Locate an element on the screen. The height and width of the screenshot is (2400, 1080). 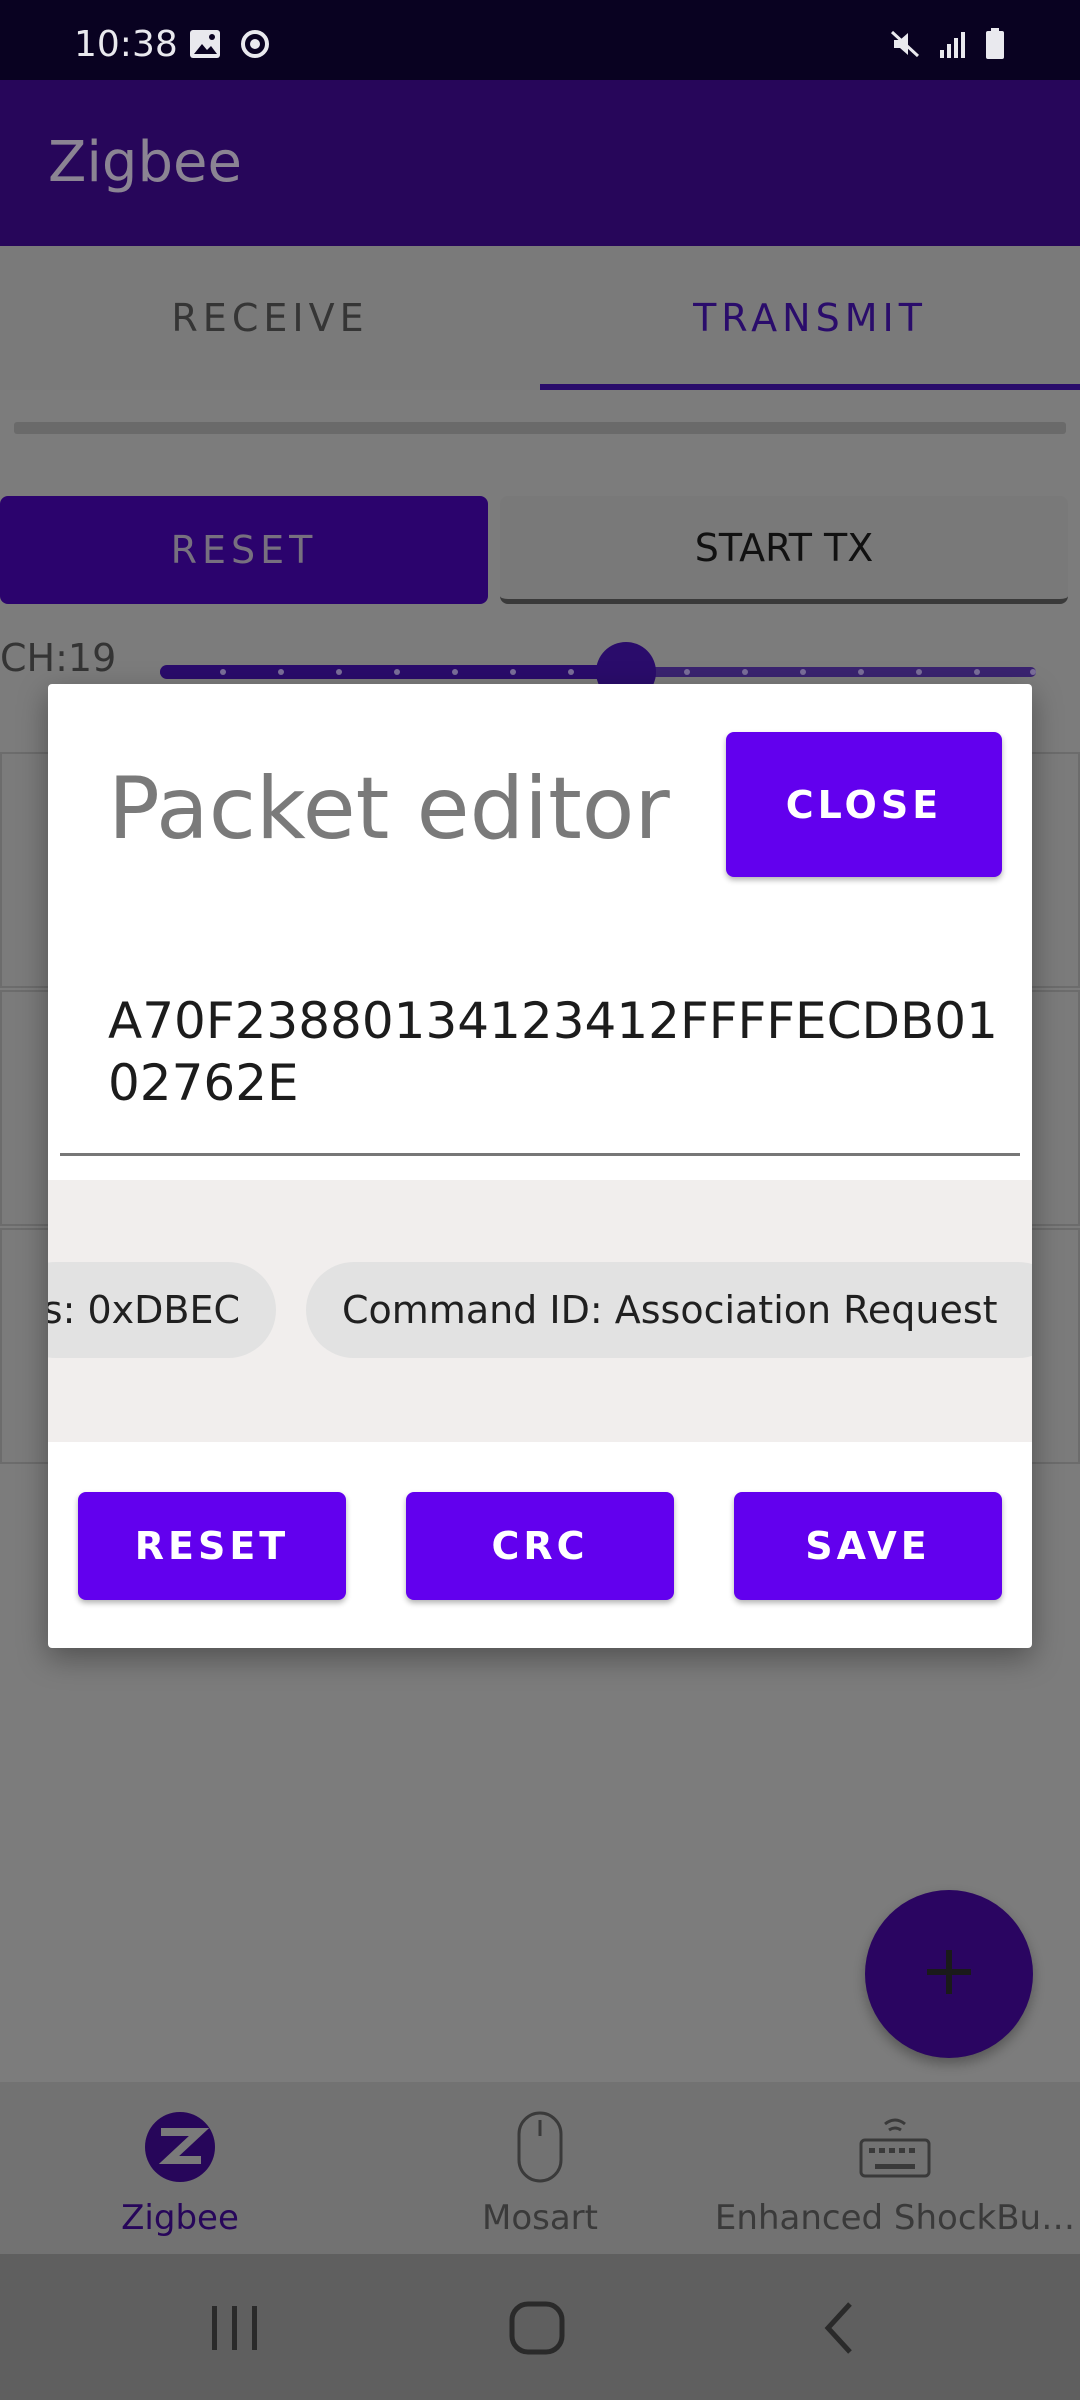
tab-bar: RECEIVE TRANSMIT is located at coordinates (540, 318).